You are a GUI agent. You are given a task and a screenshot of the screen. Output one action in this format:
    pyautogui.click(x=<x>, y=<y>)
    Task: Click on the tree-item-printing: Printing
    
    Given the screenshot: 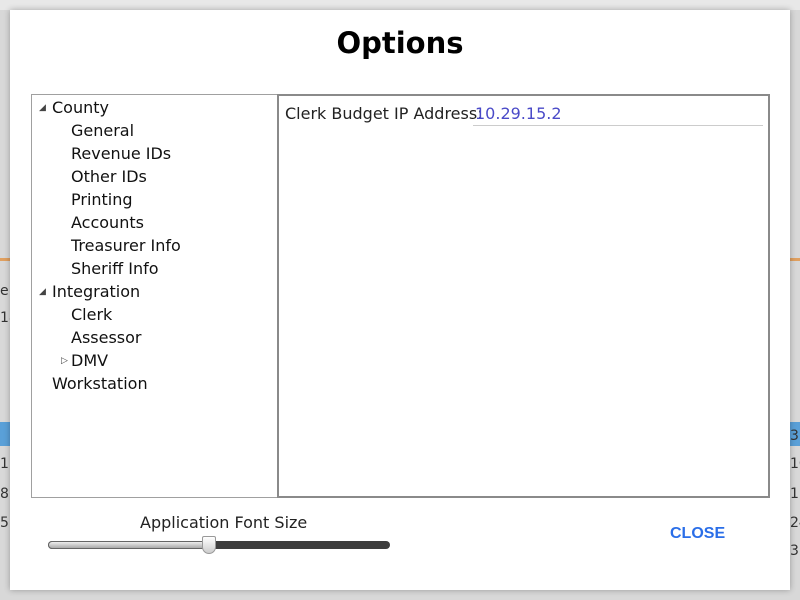 What is the action you would take?
    pyautogui.click(x=102, y=199)
    